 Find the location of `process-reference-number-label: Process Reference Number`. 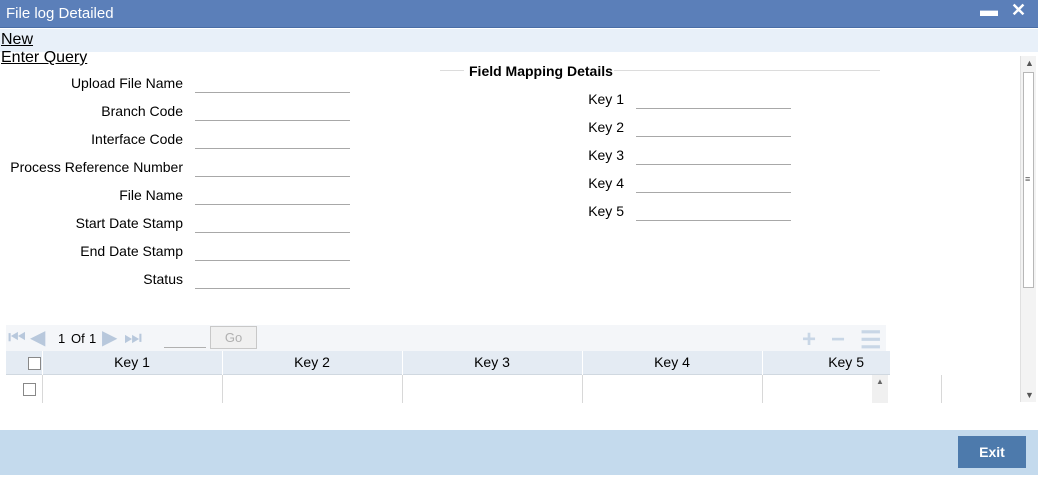

process-reference-number-label: Process Reference Number is located at coordinates (96, 167).